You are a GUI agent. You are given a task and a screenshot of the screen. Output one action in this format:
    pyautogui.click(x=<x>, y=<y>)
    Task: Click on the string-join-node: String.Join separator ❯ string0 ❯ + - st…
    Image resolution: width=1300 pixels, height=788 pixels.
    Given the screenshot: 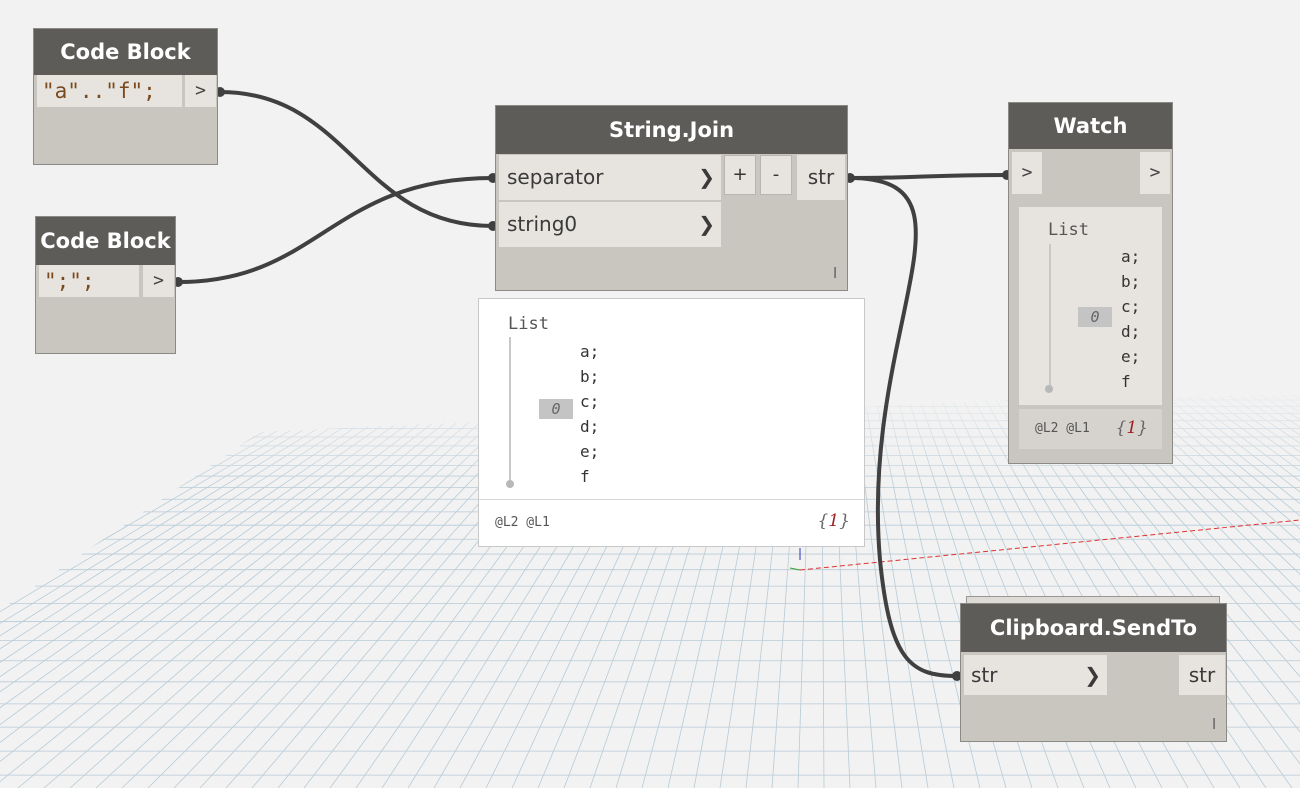 What is the action you would take?
    pyautogui.click(x=671, y=198)
    